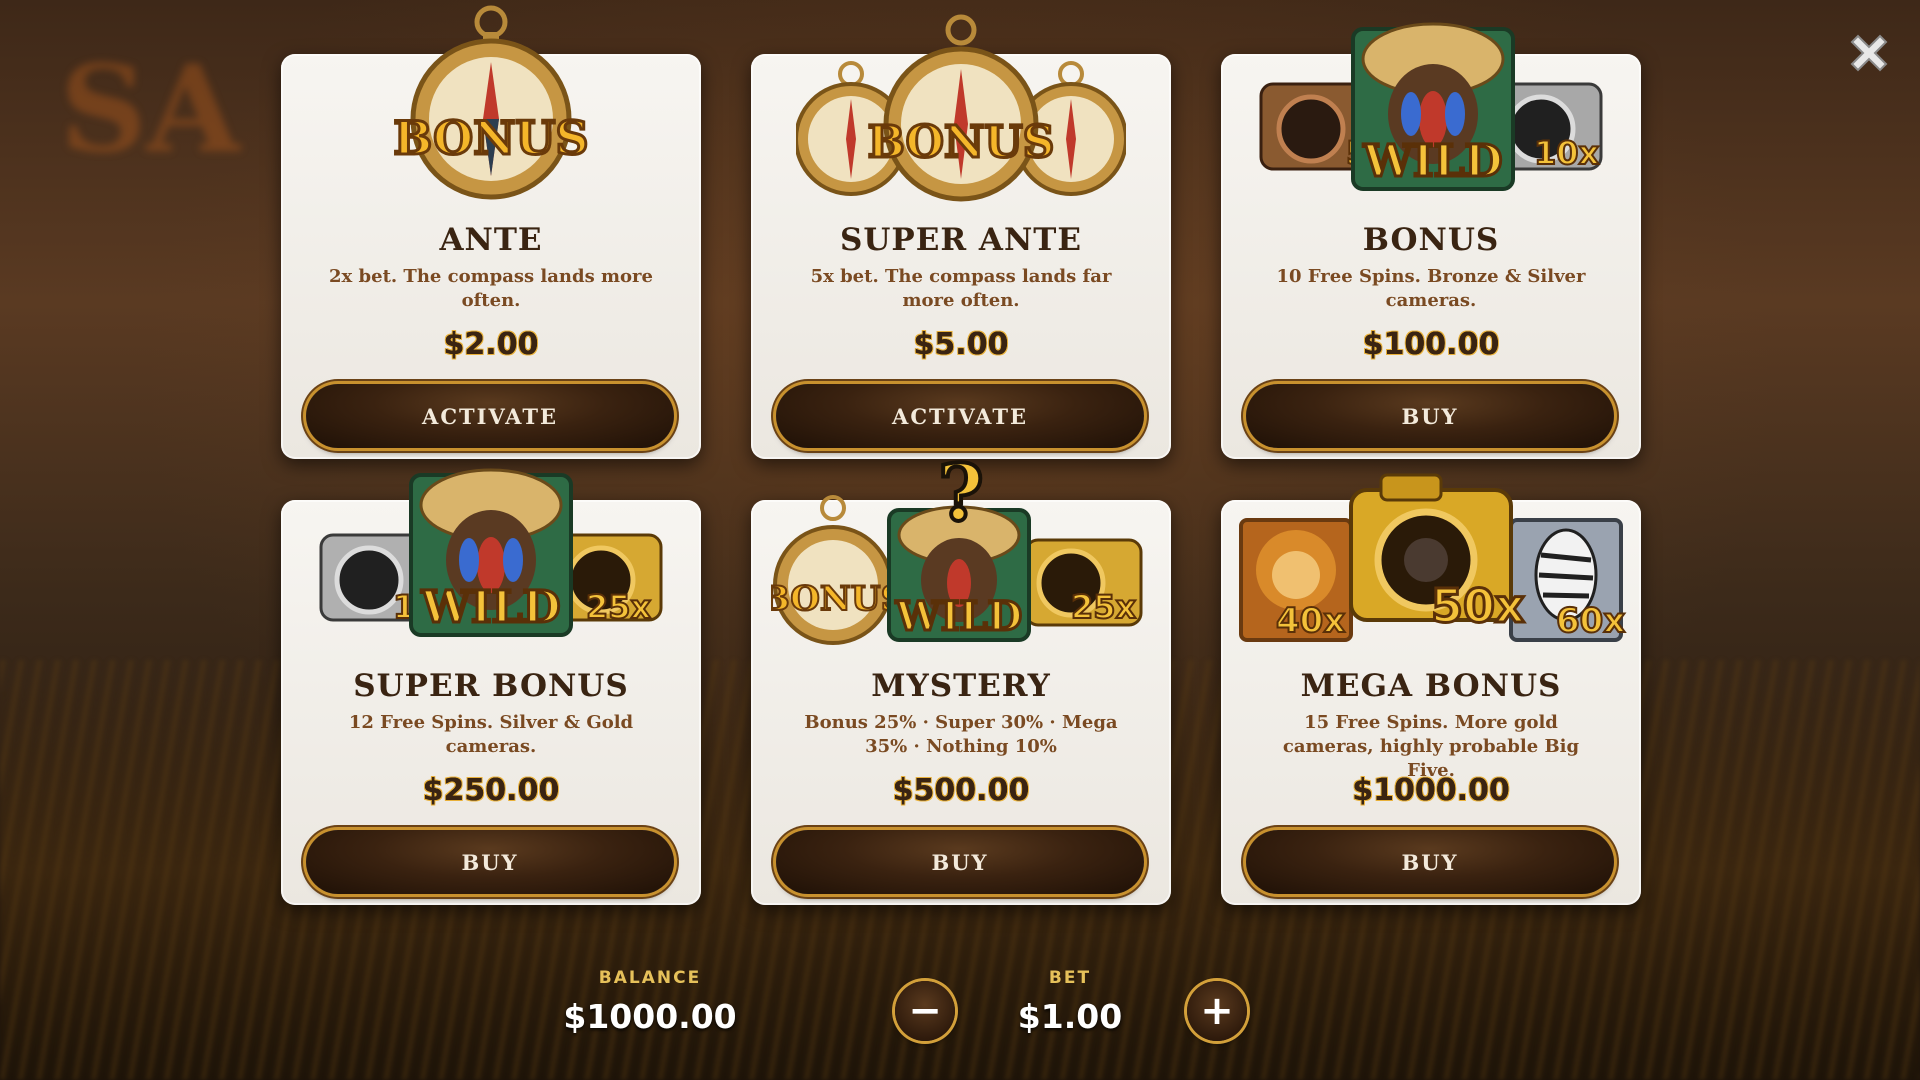 This screenshot has width=1920, height=1080. I want to click on close-icon, so click(1869, 53).